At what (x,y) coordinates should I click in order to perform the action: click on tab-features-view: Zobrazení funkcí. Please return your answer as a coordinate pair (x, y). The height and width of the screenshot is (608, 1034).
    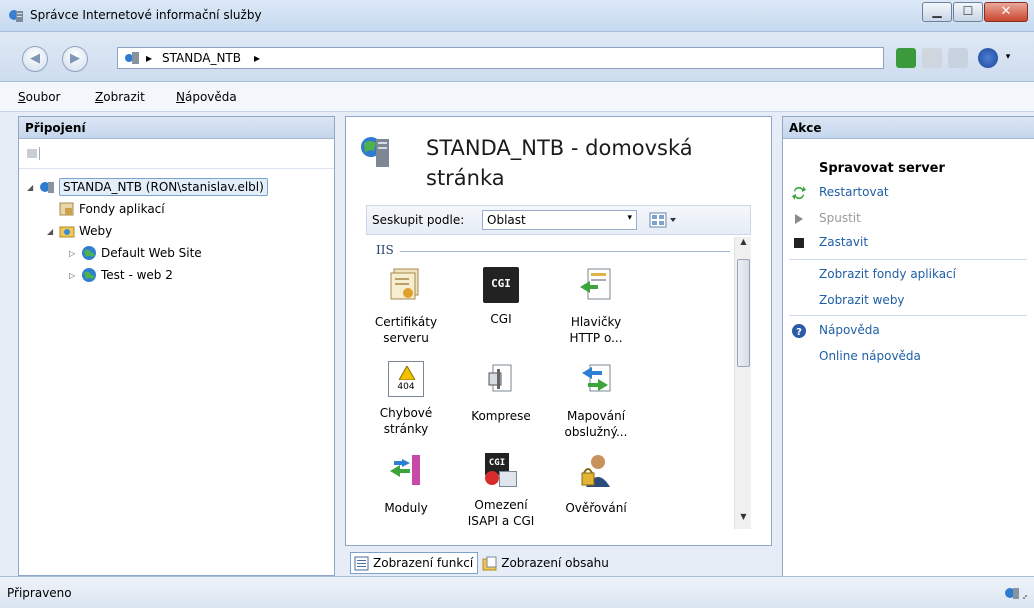
    Looking at the image, I should click on (414, 563).